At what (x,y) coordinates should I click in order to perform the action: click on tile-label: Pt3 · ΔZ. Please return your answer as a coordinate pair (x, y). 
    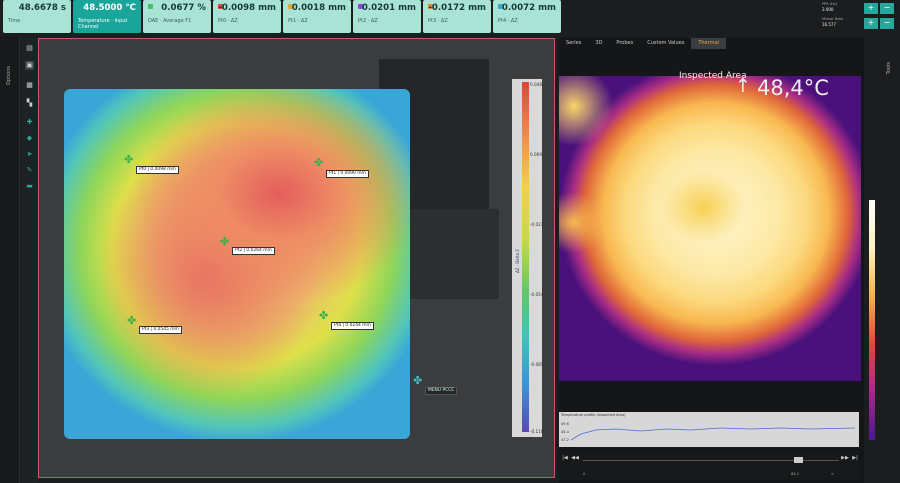
    Looking at the image, I should click on (438, 21).